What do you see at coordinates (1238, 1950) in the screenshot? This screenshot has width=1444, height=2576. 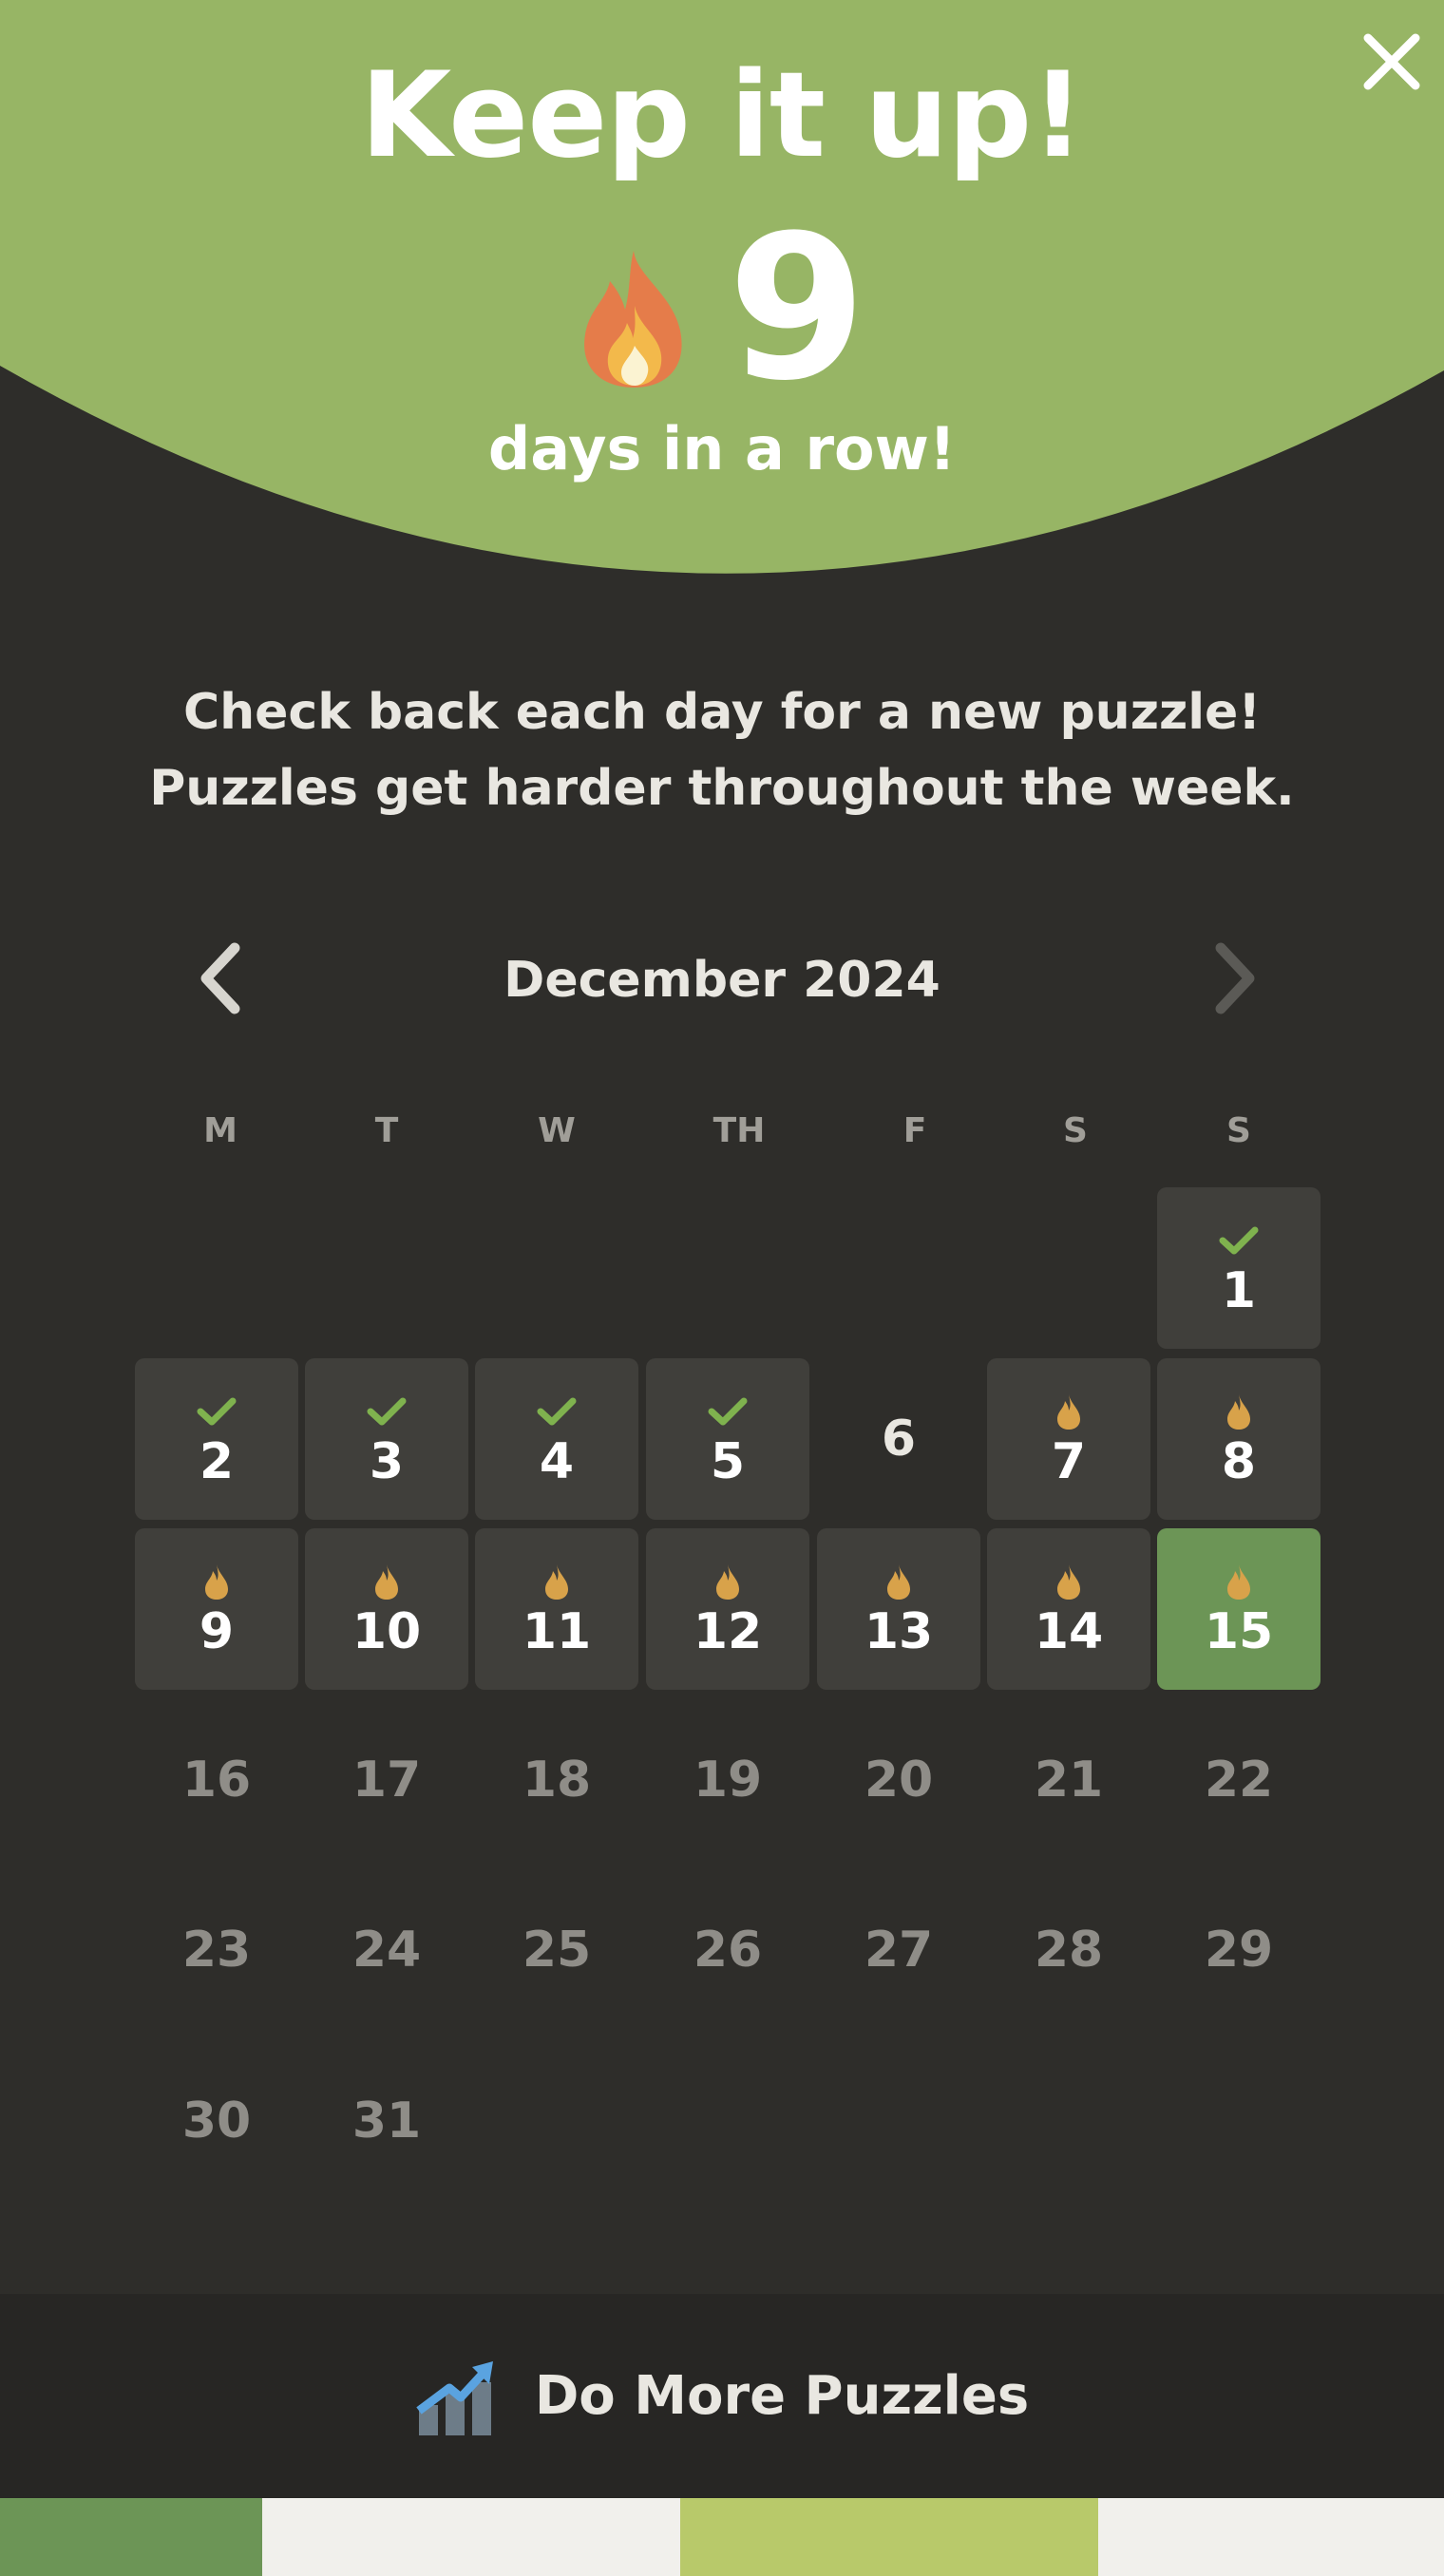 I see `calendar-day: 29` at bounding box center [1238, 1950].